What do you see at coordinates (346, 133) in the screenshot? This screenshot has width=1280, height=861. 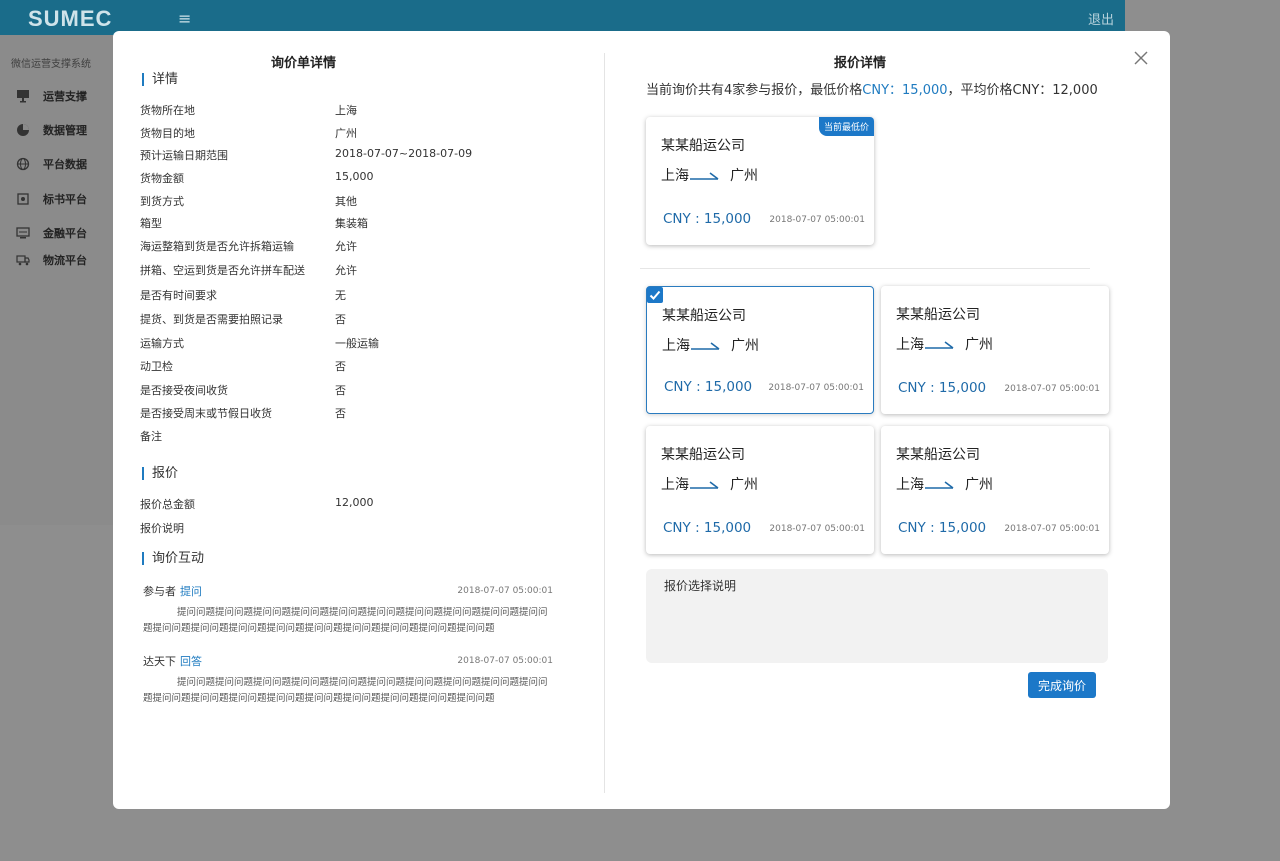 I see `detail-value: 广州` at bounding box center [346, 133].